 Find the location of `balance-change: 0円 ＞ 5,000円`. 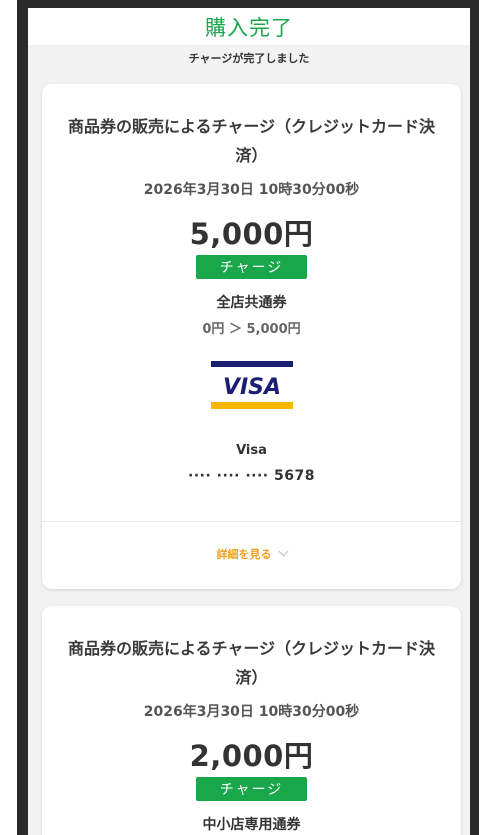

balance-change: 0円 ＞ 5,000円 is located at coordinates (251, 329).